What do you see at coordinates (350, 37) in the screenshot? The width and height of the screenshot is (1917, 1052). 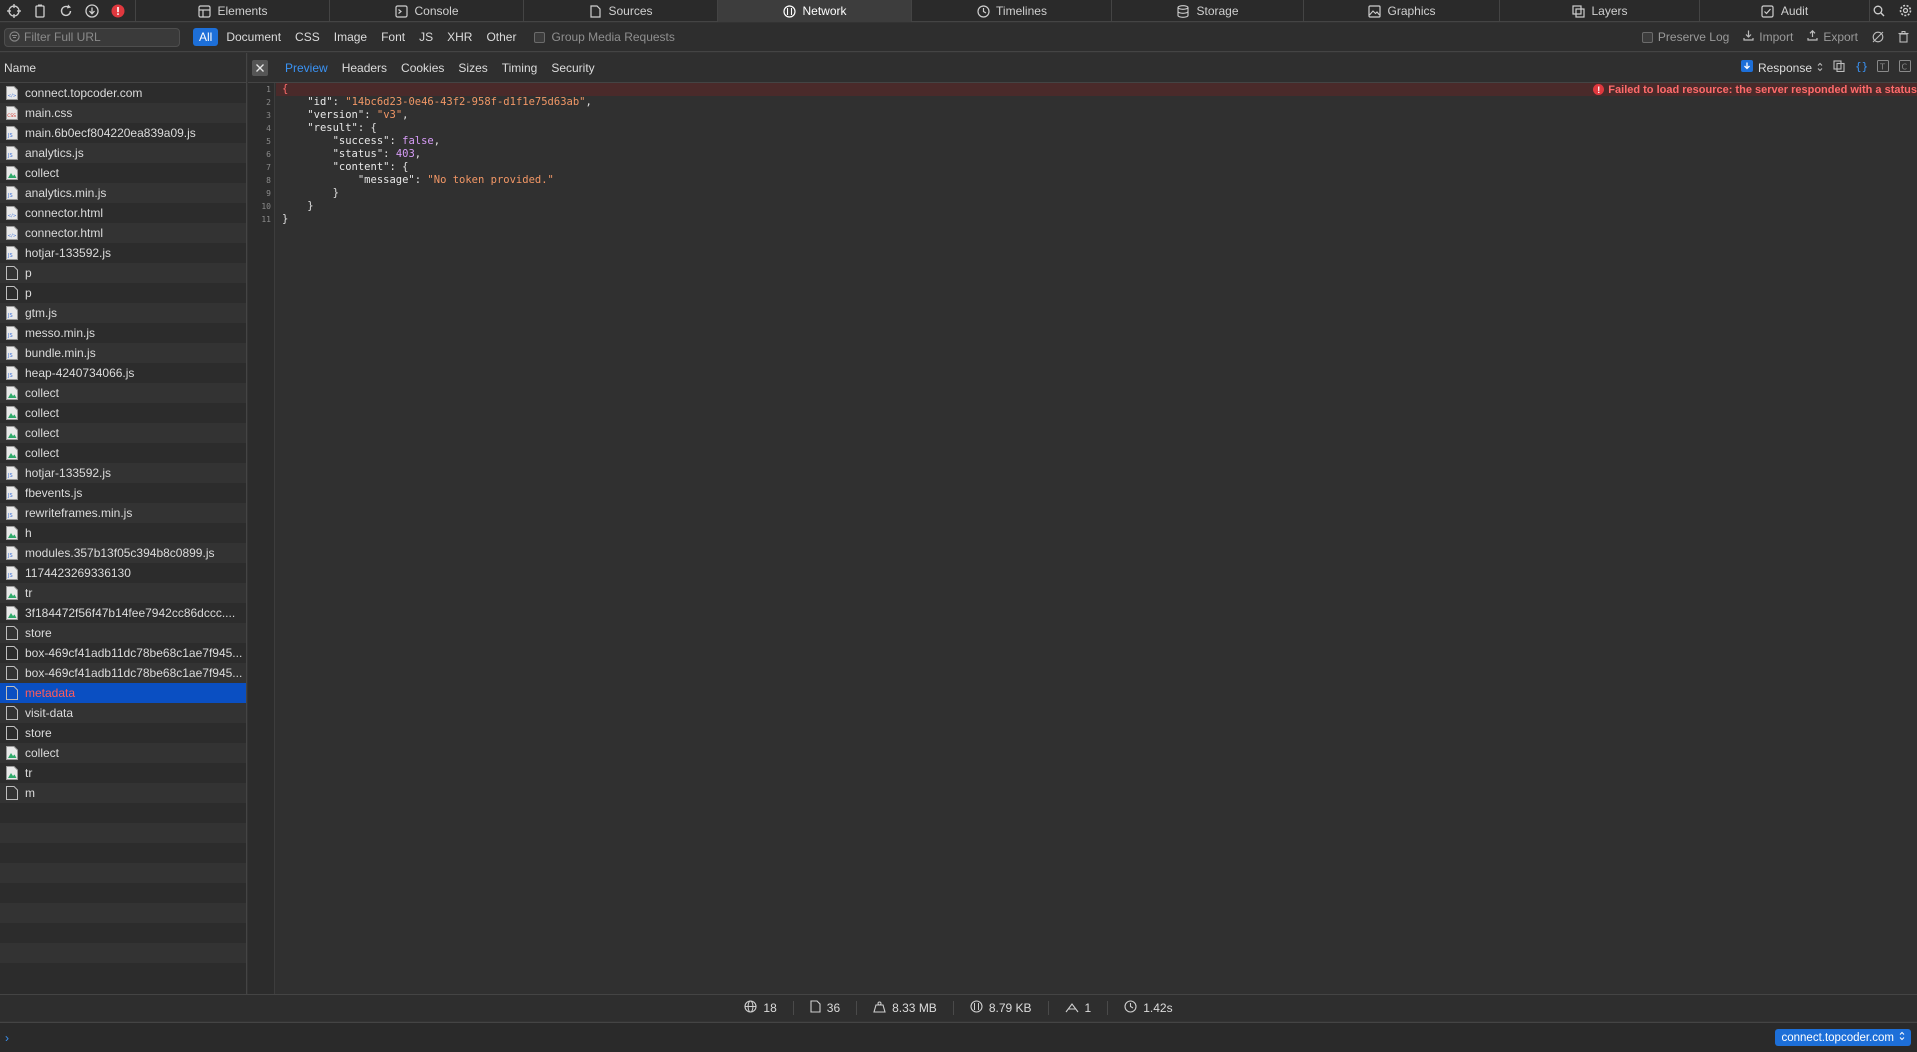 I see `filter-image: Image` at bounding box center [350, 37].